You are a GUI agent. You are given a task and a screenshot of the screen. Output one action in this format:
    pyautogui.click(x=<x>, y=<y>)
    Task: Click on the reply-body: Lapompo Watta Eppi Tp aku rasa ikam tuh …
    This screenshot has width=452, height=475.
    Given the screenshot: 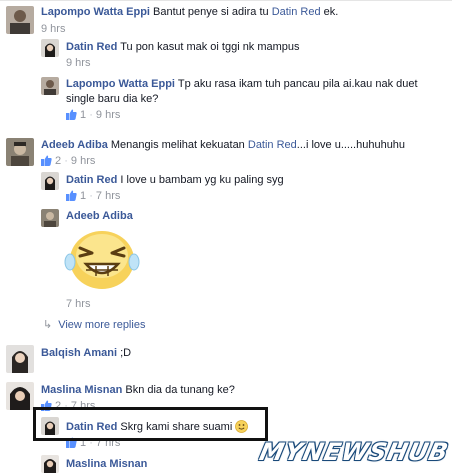 What is the action you would take?
    pyautogui.click(x=242, y=84)
    